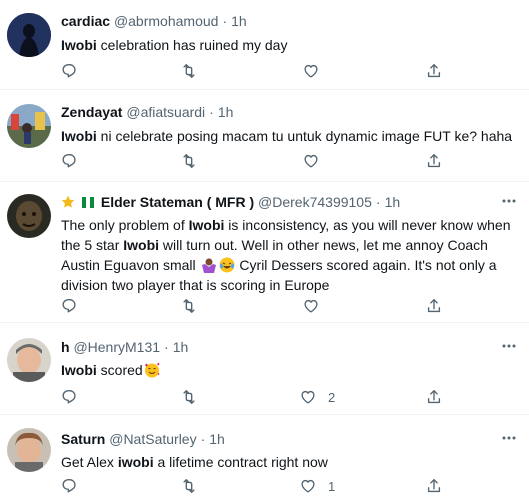  What do you see at coordinates (289, 21) in the screenshot?
I see `tweet-header: cardiac @abrmohamoud · 1h` at bounding box center [289, 21].